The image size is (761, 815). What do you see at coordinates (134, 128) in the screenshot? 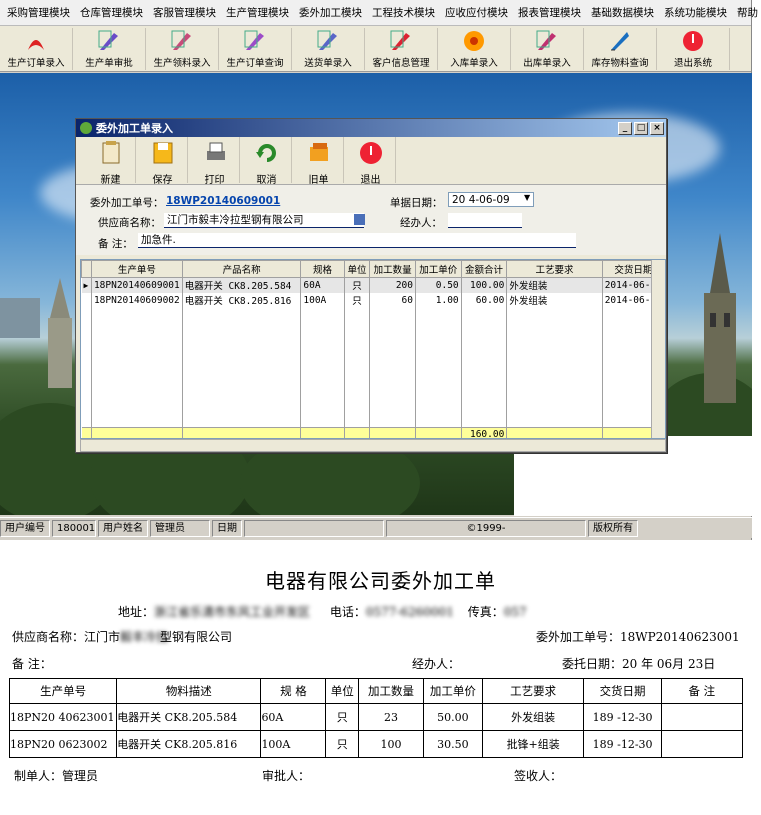
I see `dialog-title: 委外加工单录入` at bounding box center [134, 128].